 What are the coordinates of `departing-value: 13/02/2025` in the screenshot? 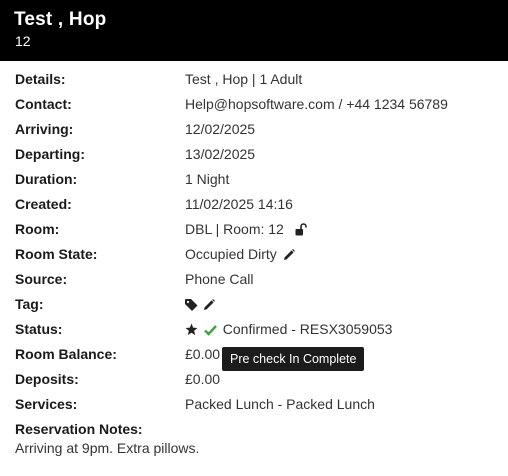 It's located at (220, 154).